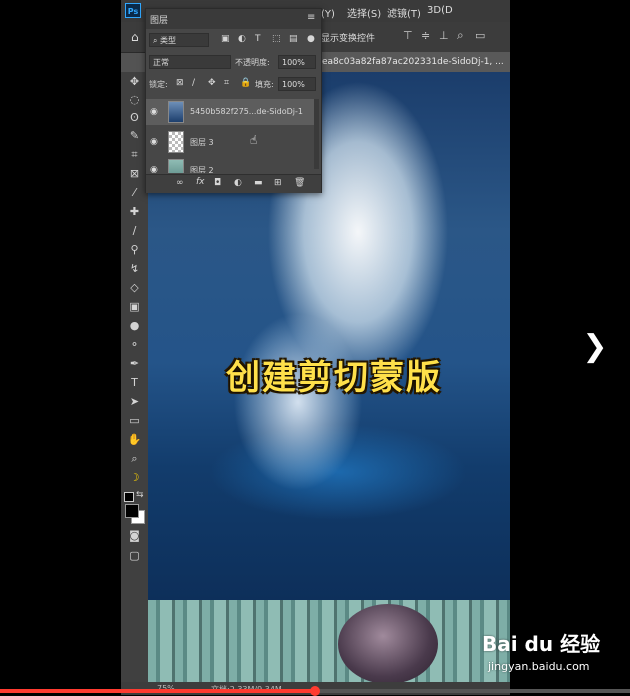 The image size is (630, 696). Describe the element at coordinates (180, 83) in the screenshot. I see `lock-transparent-icon: ⊠` at that location.